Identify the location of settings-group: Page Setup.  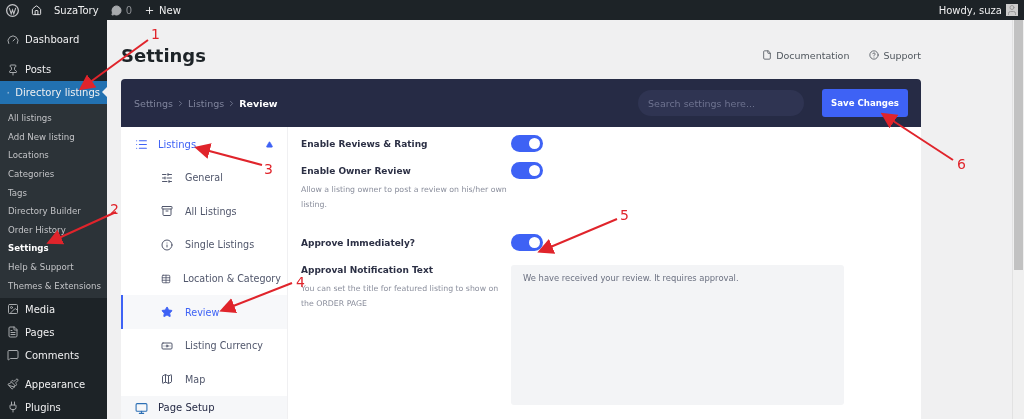
(204, 407).